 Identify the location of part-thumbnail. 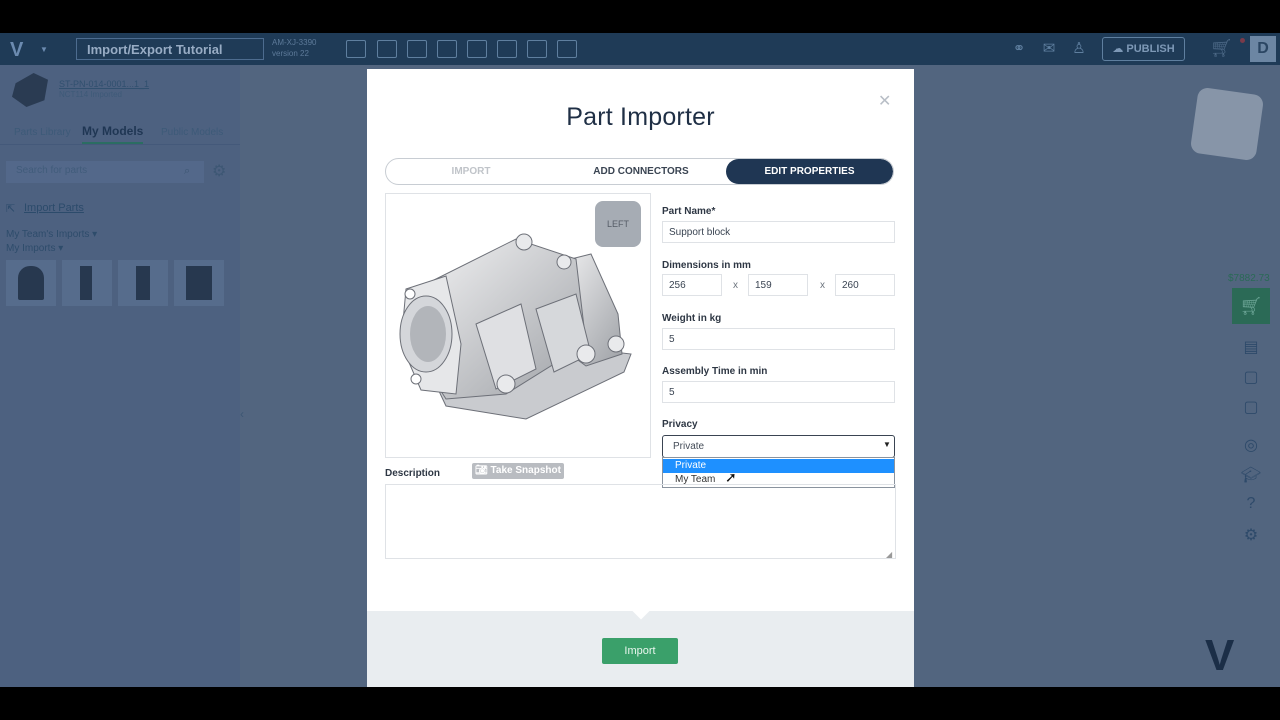
(30, 90).